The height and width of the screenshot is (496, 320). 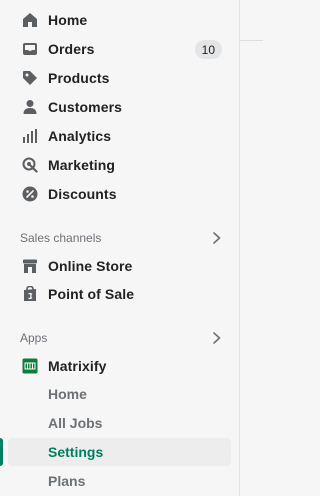 I want to click on shopping-bag-icon, so click(x=30, y=294).